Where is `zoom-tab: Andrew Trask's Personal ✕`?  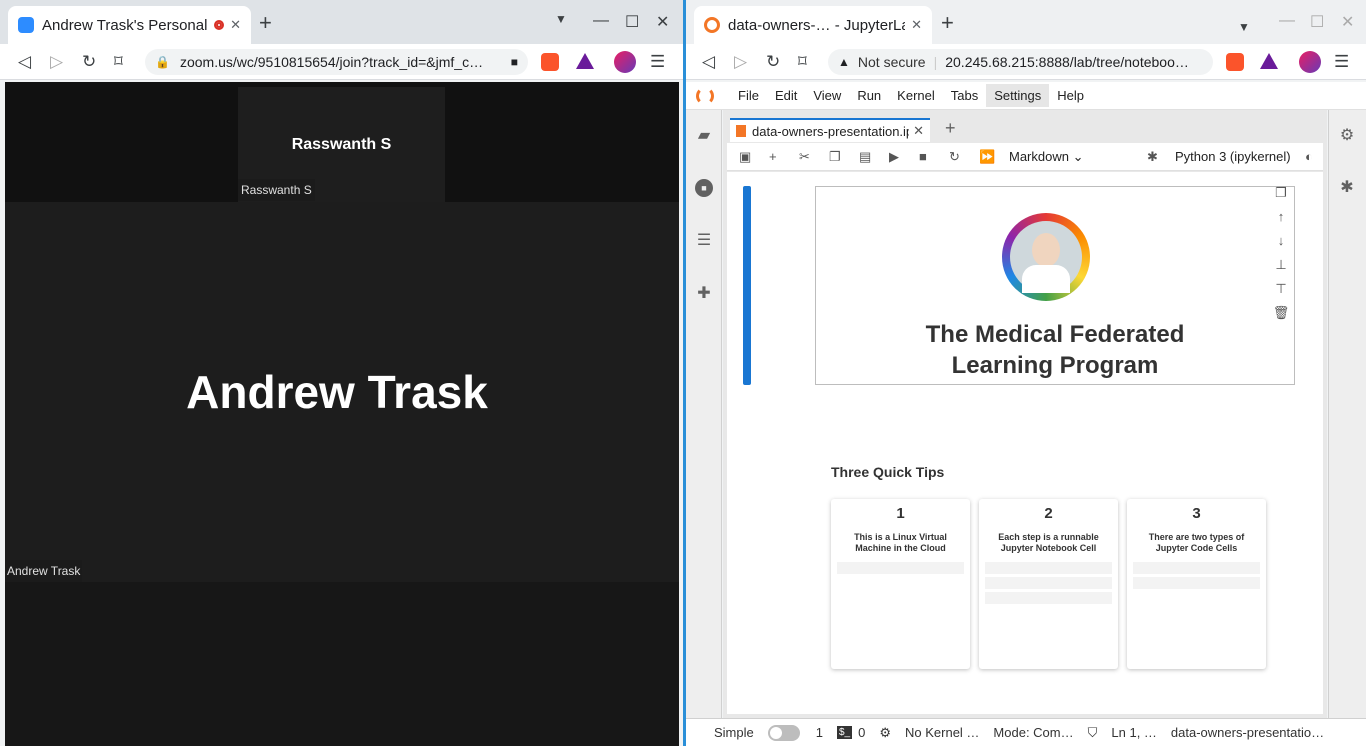 zoom-tab: Andrew Trask's Personal ✕ is located at coordinates (129, 25).